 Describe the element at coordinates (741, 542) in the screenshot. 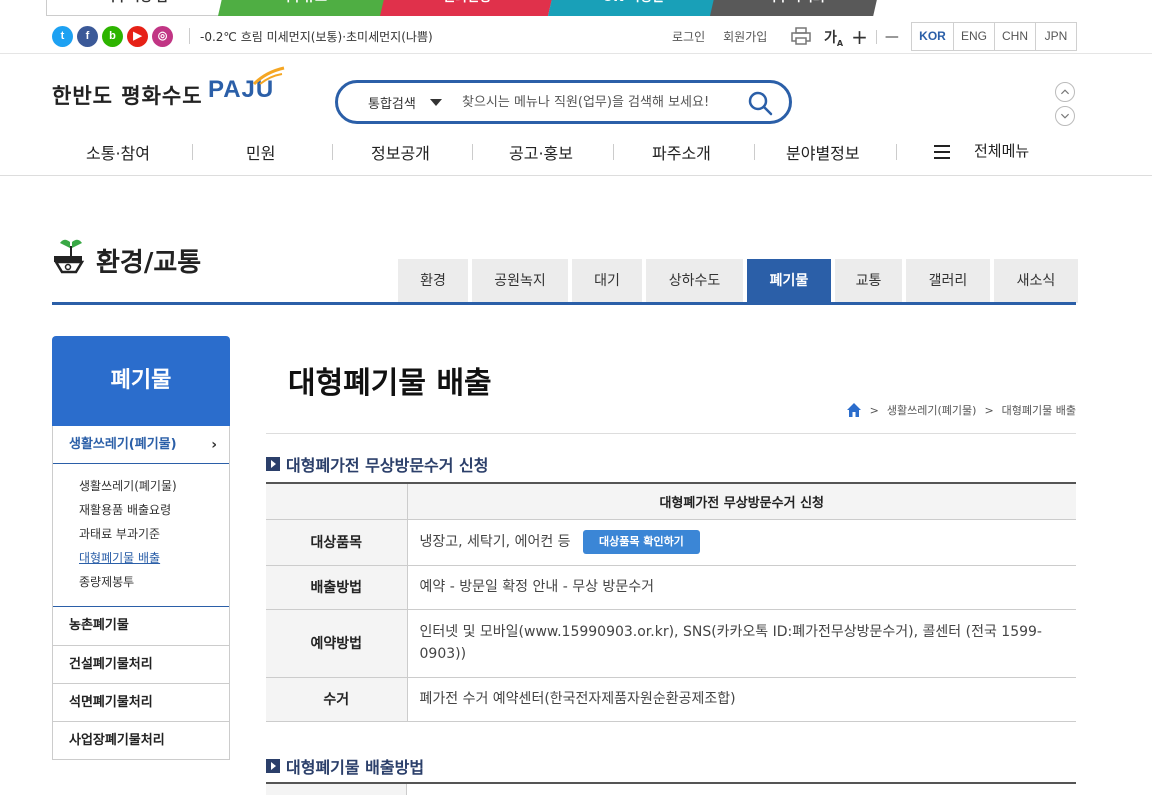

I see `row-value: 냉장고, 세탁기, 에어컨 등 대상품목 확인하기` at that location.